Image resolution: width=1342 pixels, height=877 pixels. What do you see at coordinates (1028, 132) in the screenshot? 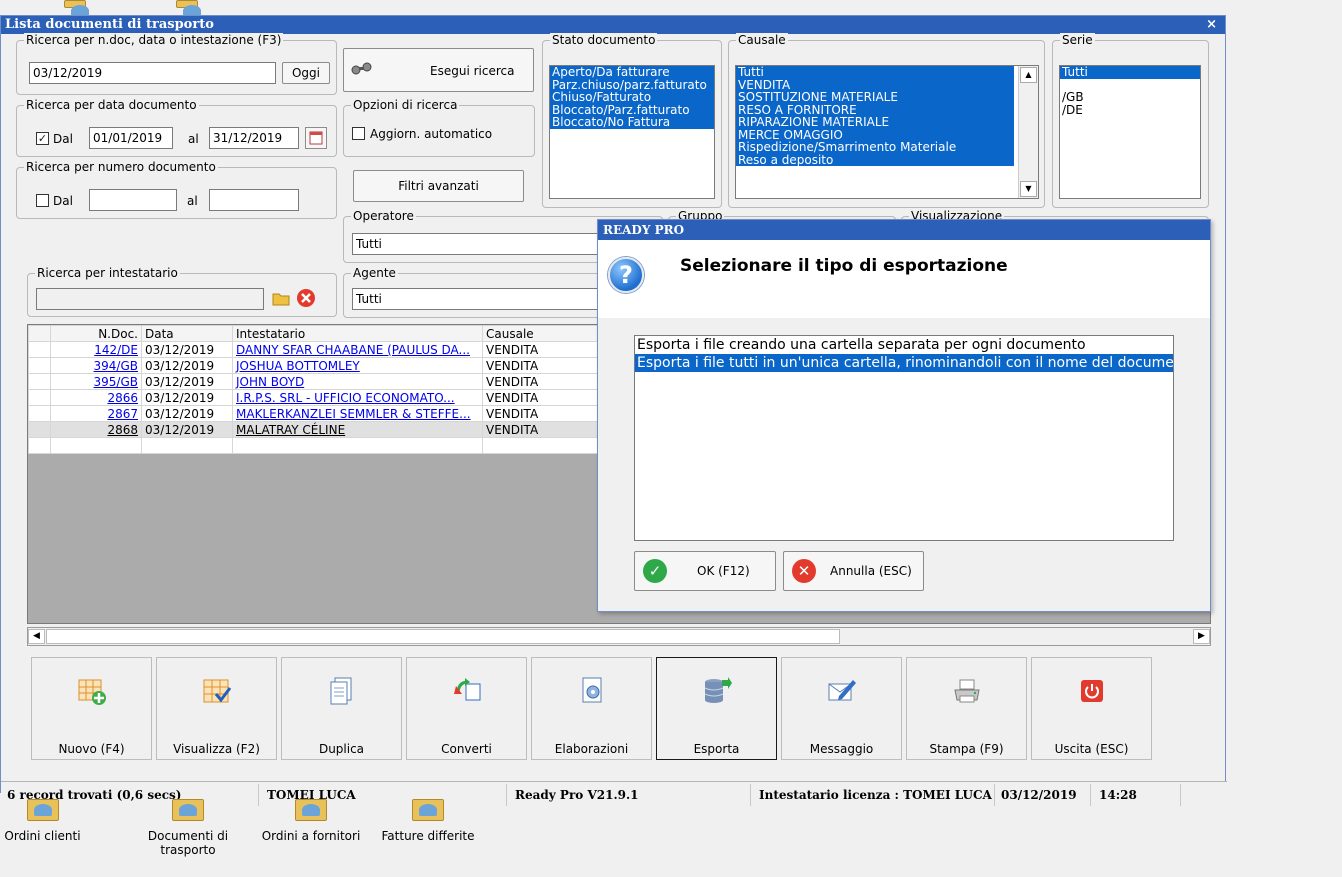
I see `causale-scrollbar: ▲ ▼` at bounding box center [1028, 132].